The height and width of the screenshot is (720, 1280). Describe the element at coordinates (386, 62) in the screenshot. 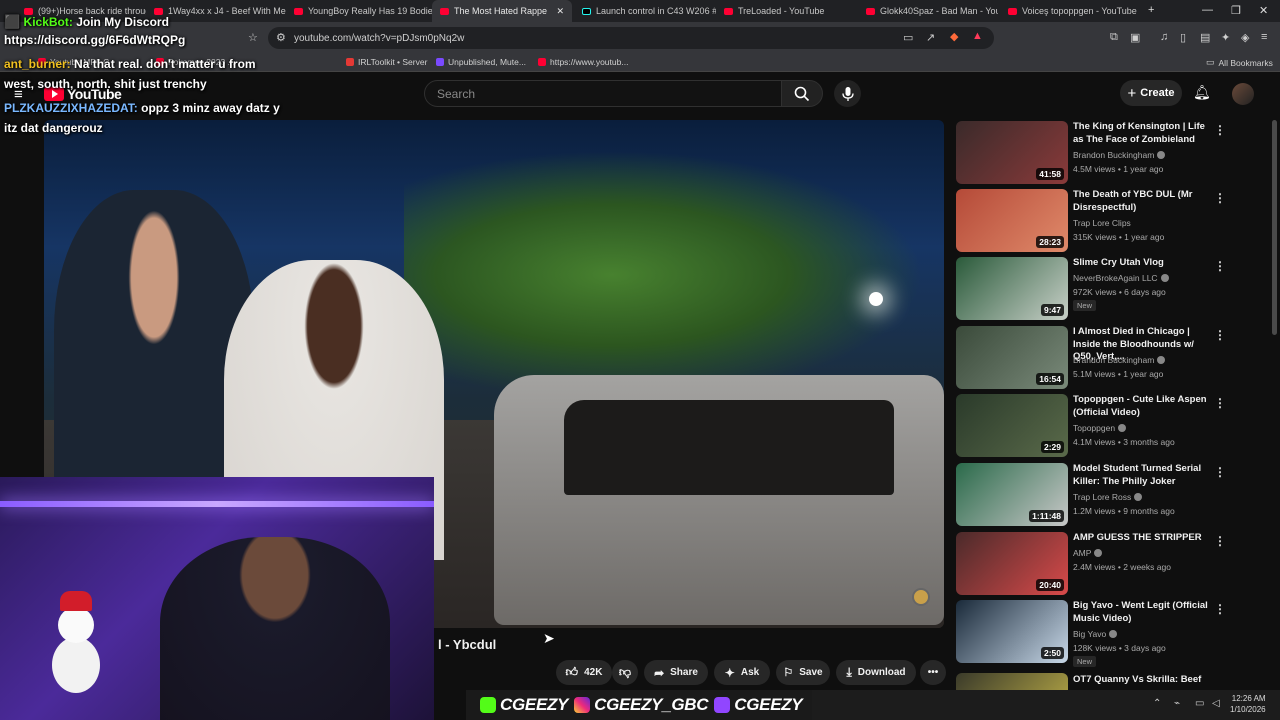

I see `bookmark-item: IRLToolkit • Server` at that location.